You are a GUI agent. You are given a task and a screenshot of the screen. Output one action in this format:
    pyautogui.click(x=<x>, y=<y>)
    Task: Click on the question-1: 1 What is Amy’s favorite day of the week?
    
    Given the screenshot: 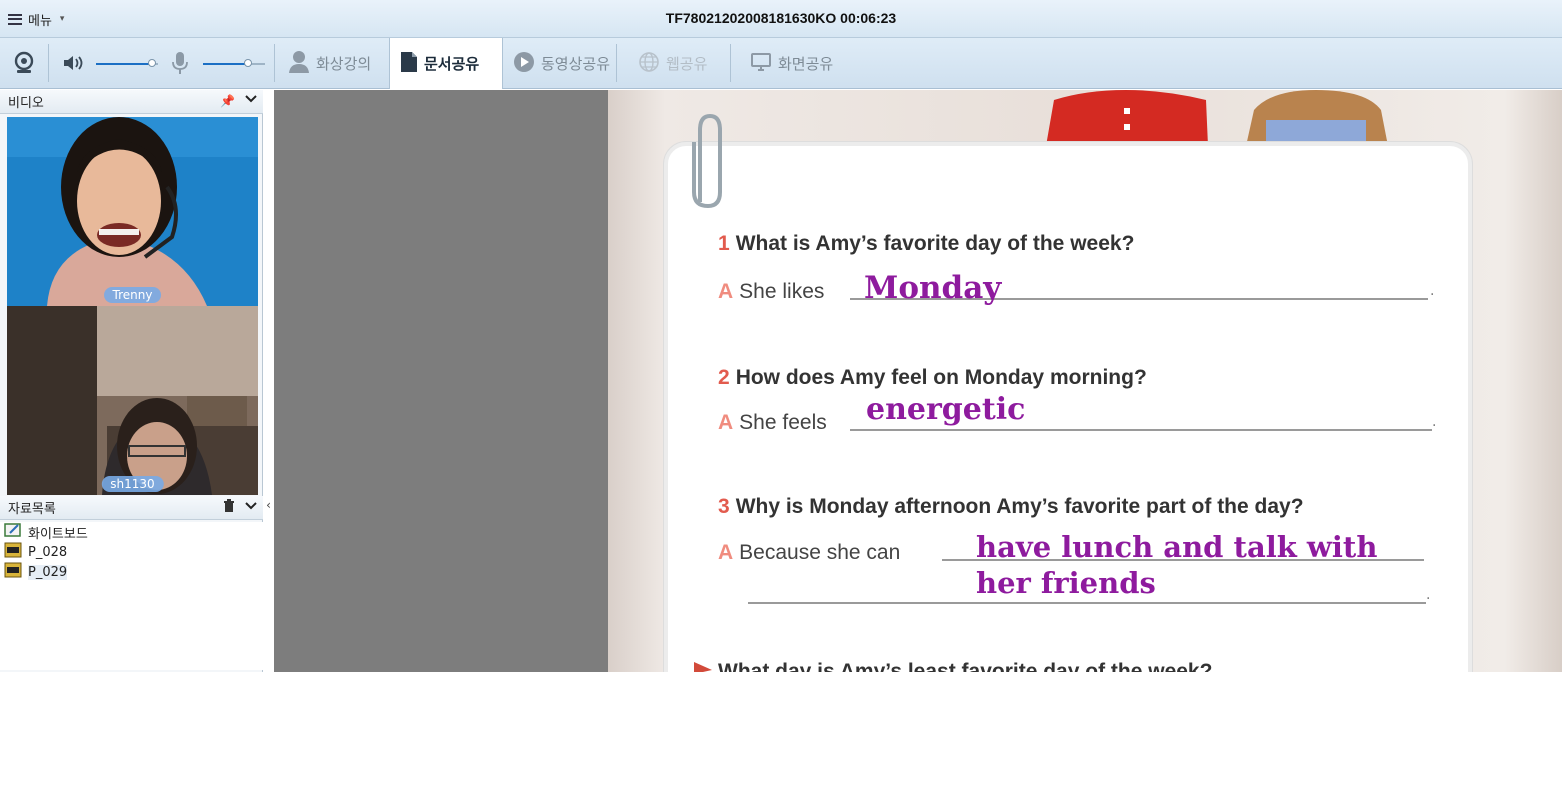 What is the action you would take?
    pyautogui.click(x=926, y=244)
    